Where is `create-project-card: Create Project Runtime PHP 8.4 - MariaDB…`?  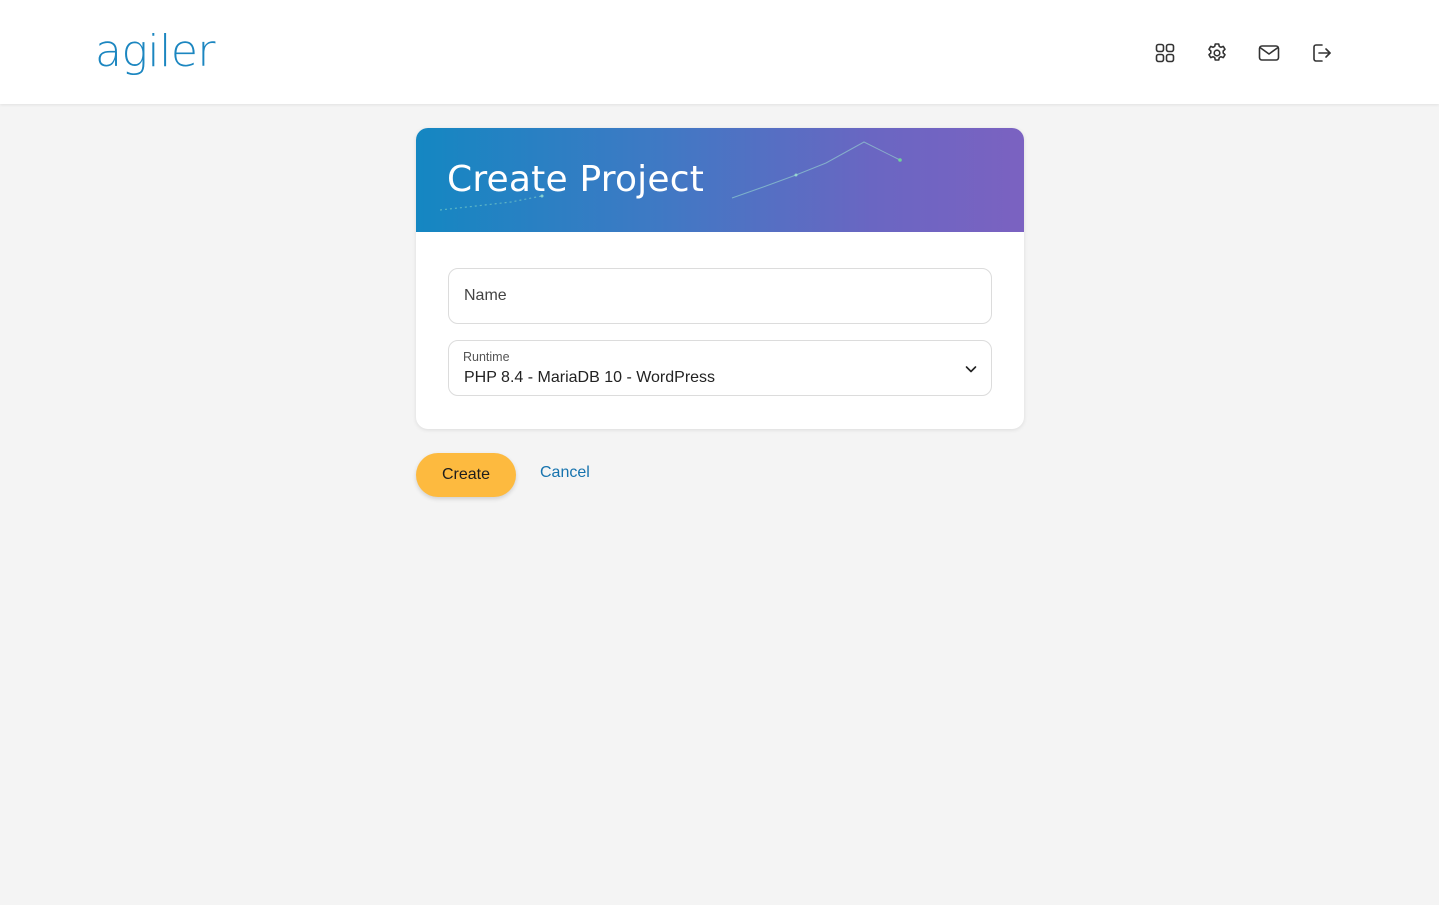
create-project-card: Create Project Runtime PHP 8.4 - MariaDB… is located at coordinates (720, 278).